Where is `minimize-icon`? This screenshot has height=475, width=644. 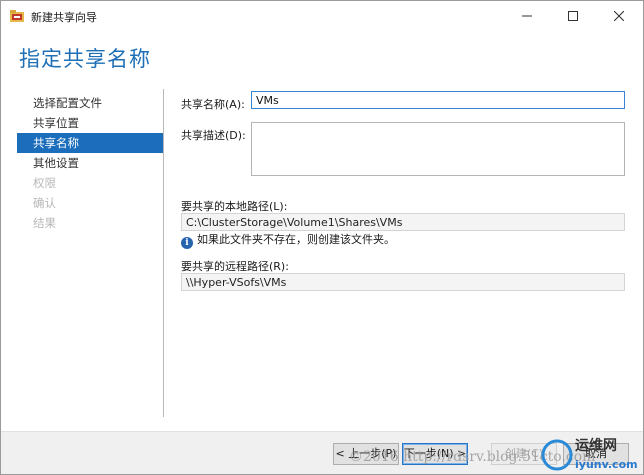
minimize-icon is located at coordinates (527, 16).